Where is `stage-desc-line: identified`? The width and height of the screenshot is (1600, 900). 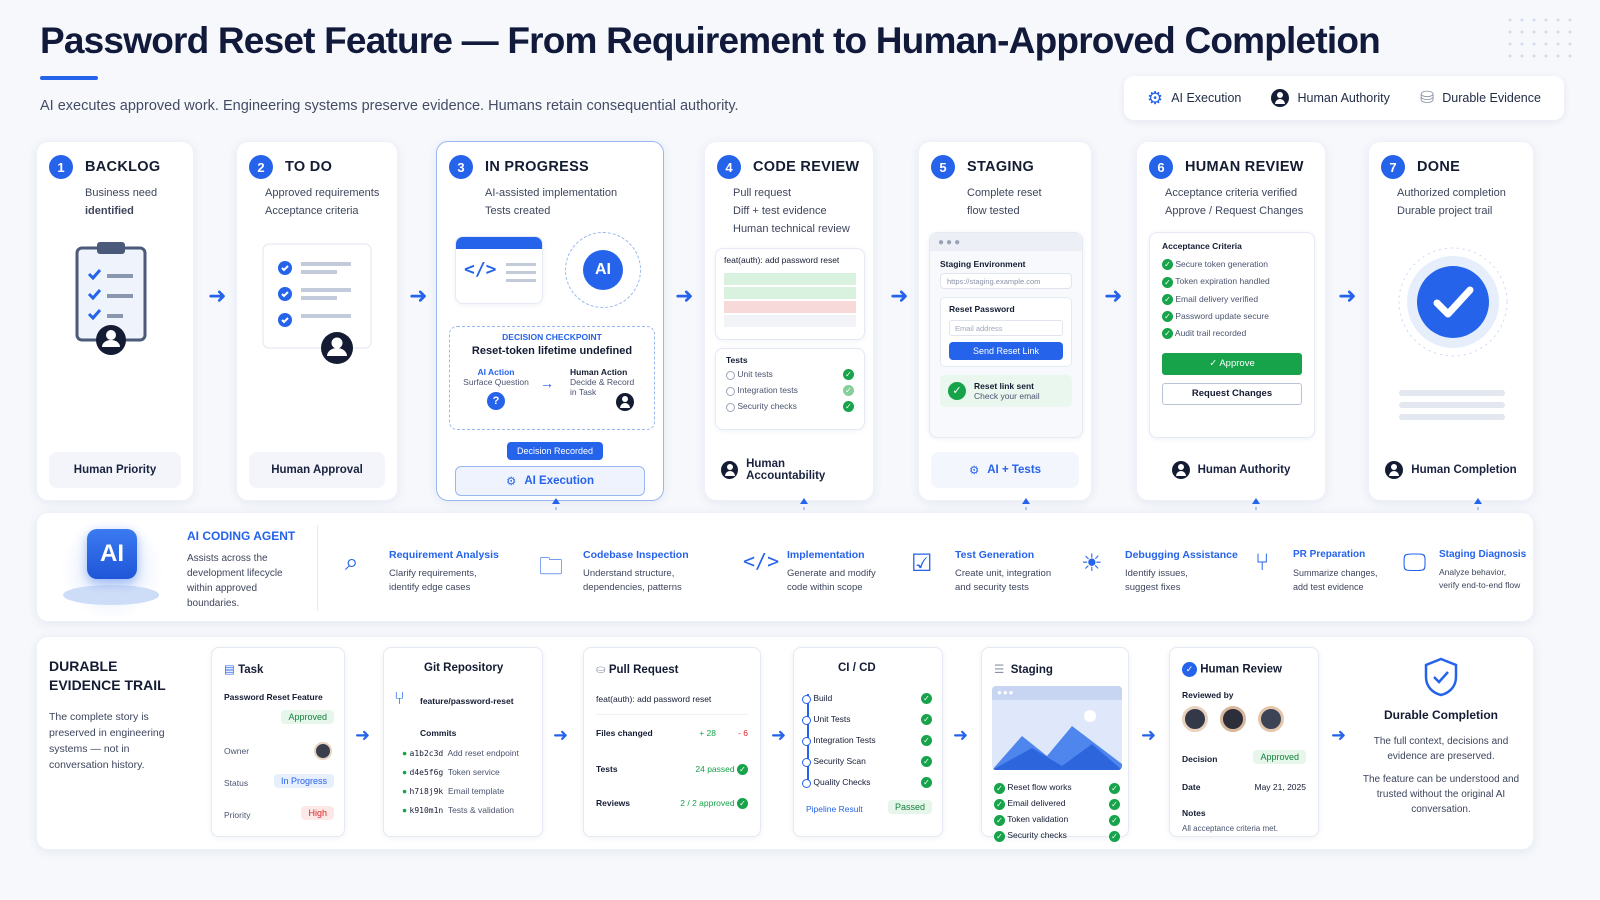 stage-desc-line: identified is located at coordinates (109, 211).